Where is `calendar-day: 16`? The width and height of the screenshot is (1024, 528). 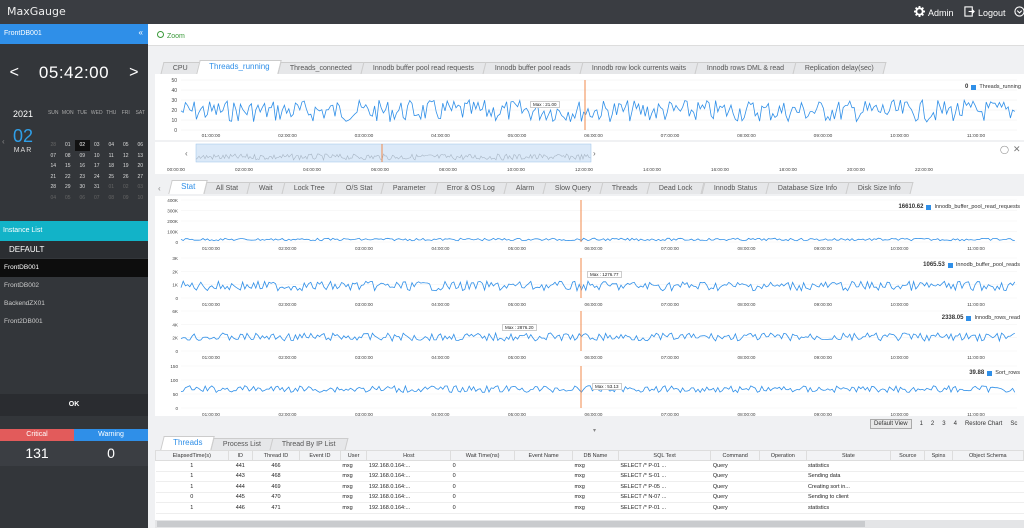
calendar-day: 16 is located at coordinates (82, 166).